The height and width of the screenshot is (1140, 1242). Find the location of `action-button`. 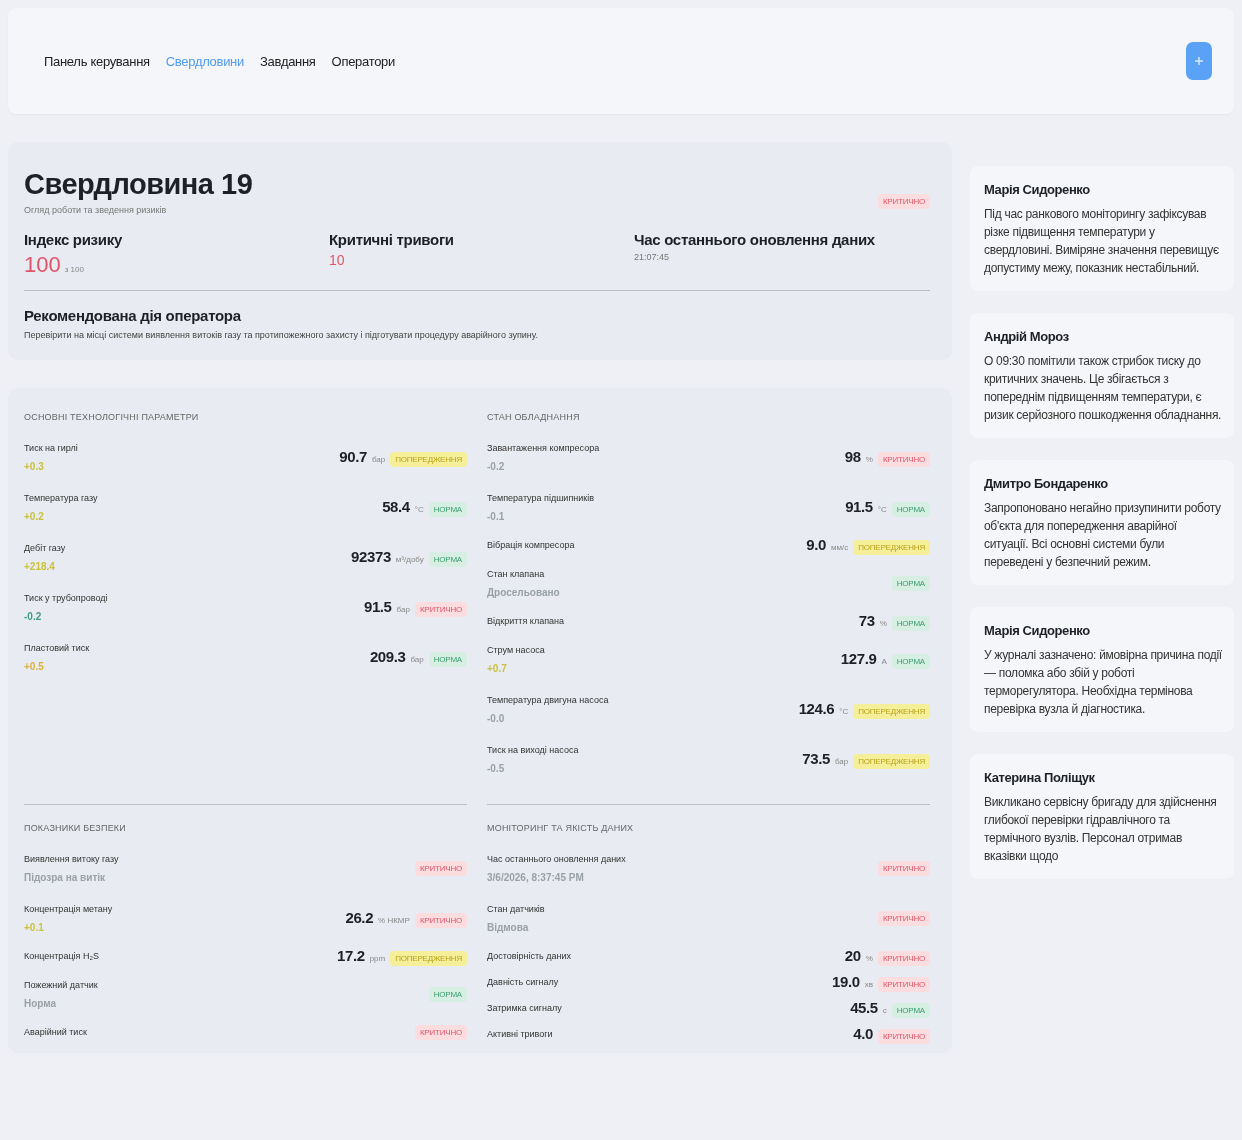

action-button is located at coordinates (1199, 61).